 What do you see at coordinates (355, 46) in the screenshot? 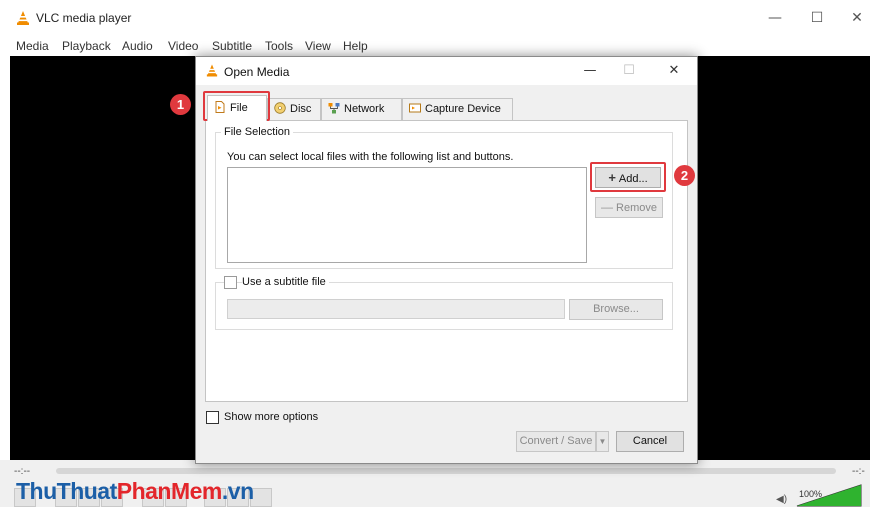
I see `menu-help: Help` at bounding box center [355, 46].